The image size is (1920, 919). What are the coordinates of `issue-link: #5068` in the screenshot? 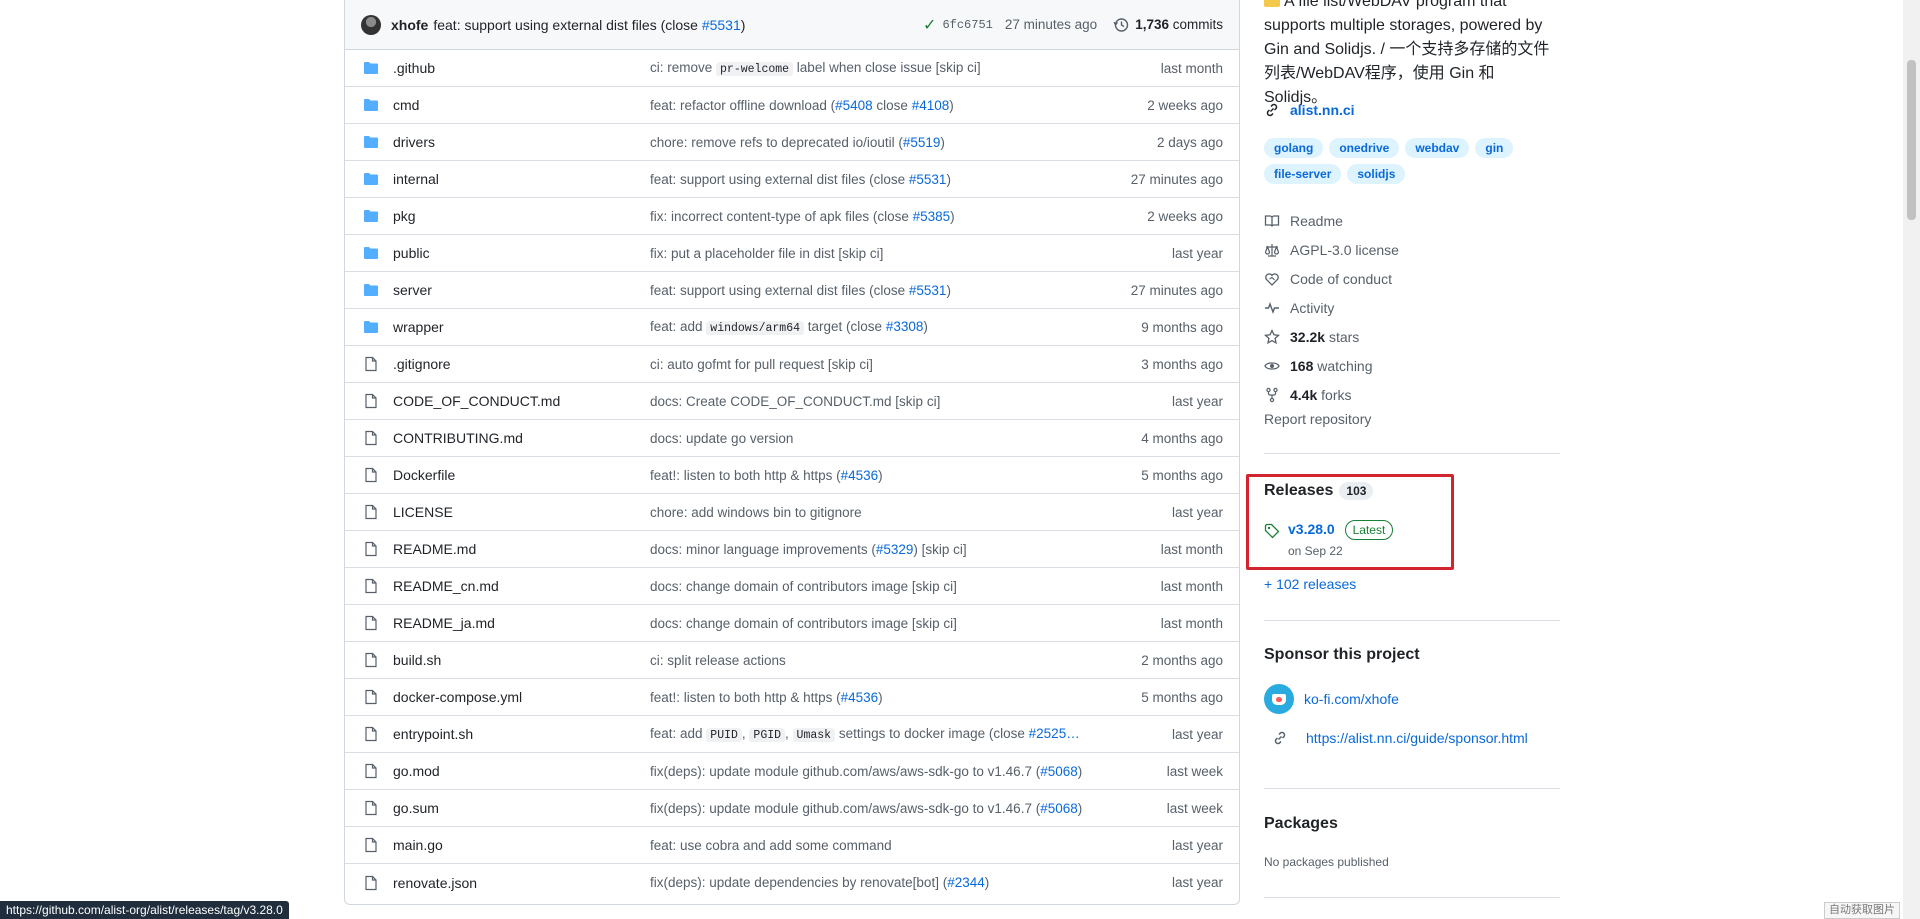 It's located at (1059, 771).